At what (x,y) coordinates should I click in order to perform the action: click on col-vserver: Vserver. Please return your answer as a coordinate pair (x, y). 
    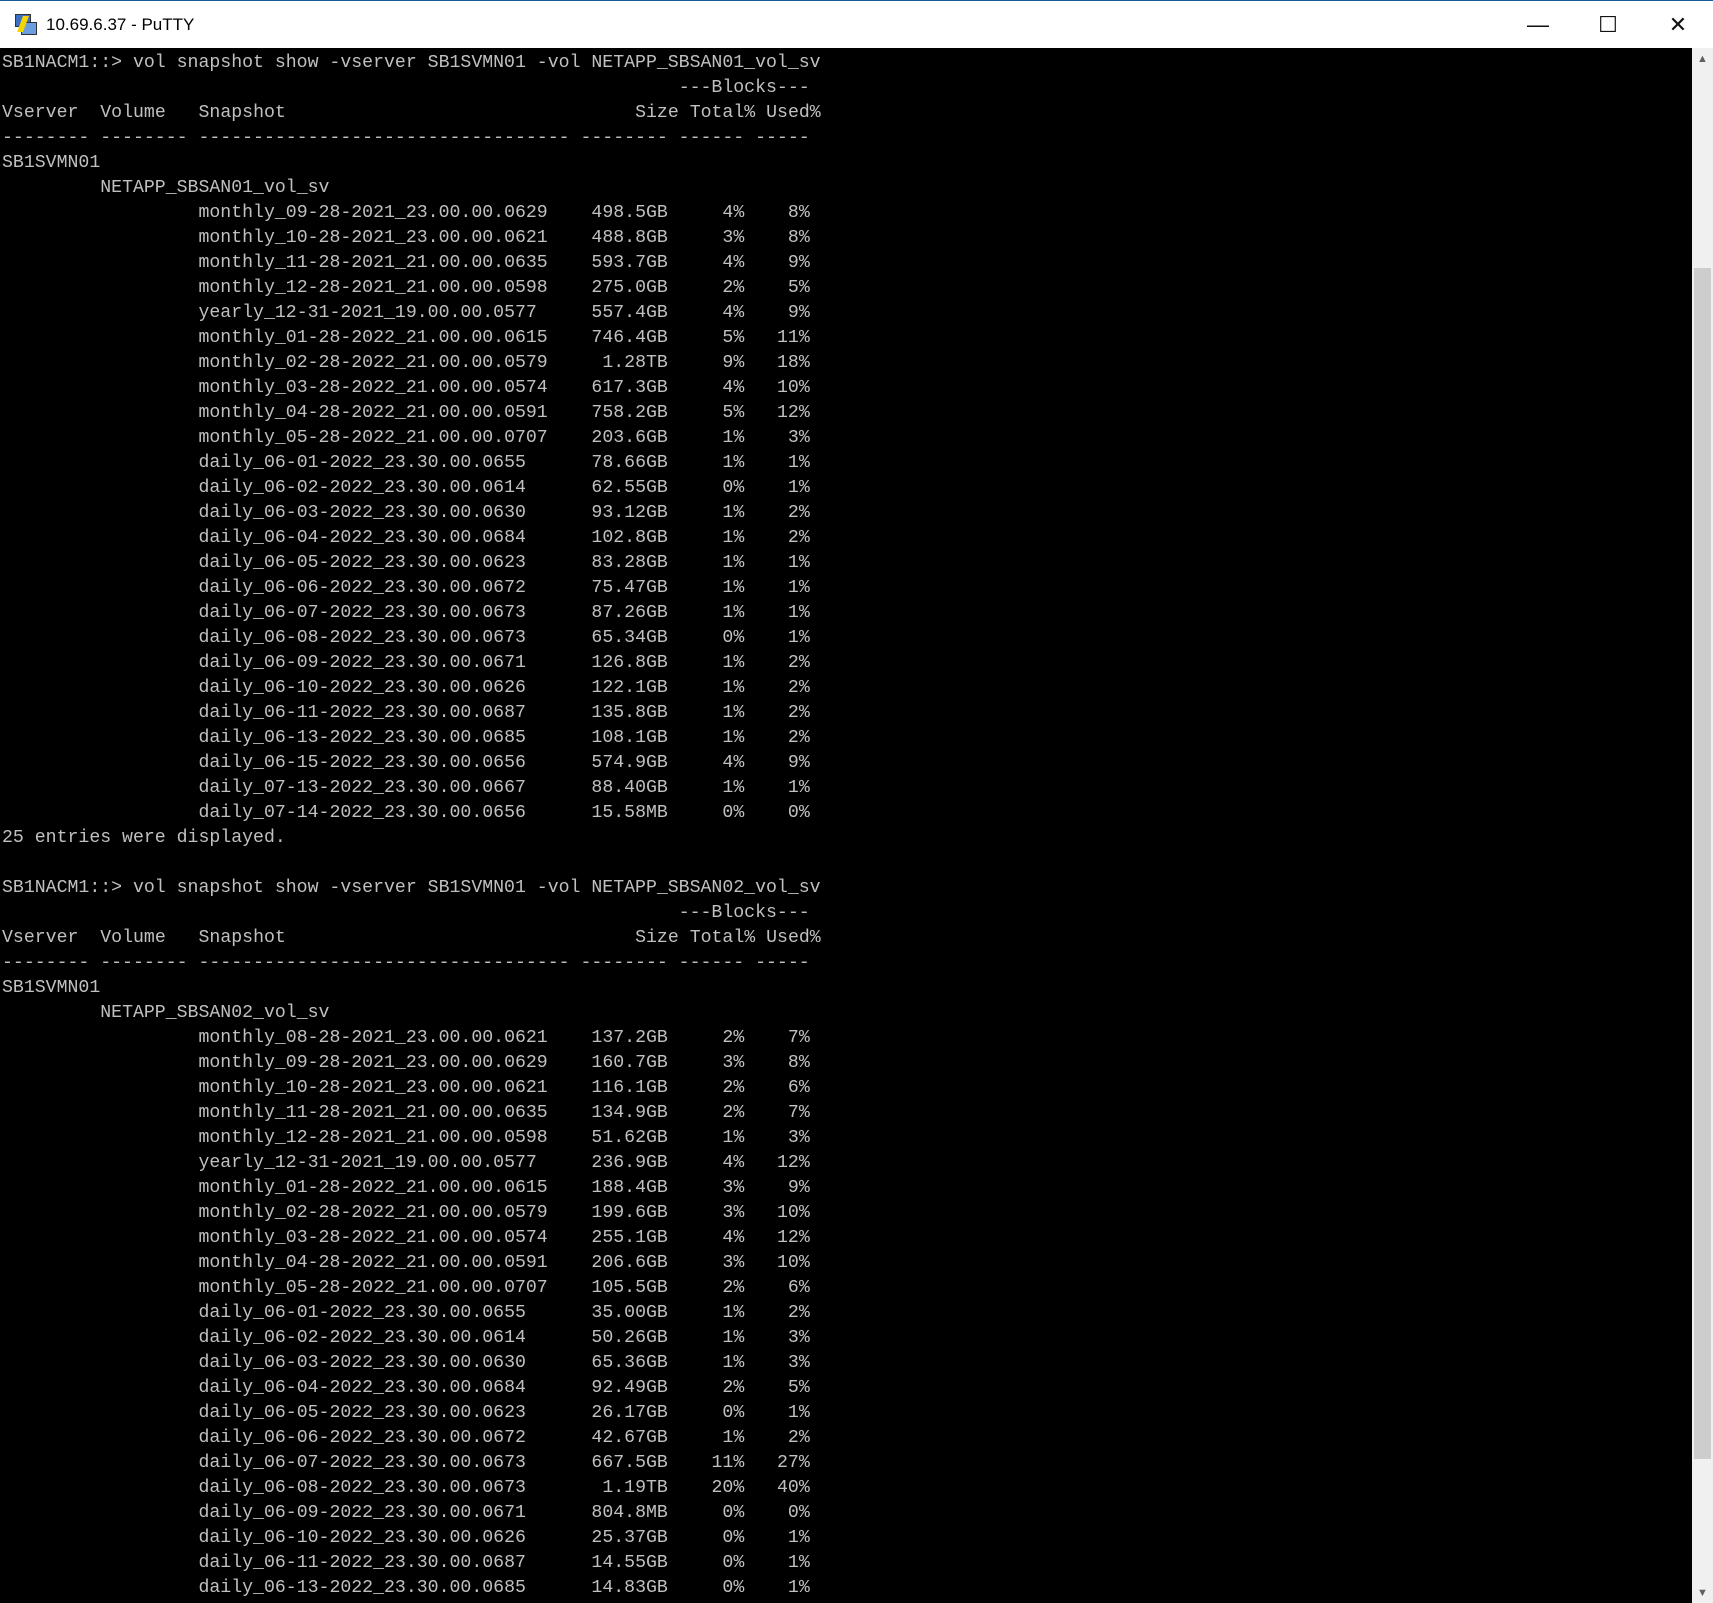
    Looking at the image, I should click on (40, 113).